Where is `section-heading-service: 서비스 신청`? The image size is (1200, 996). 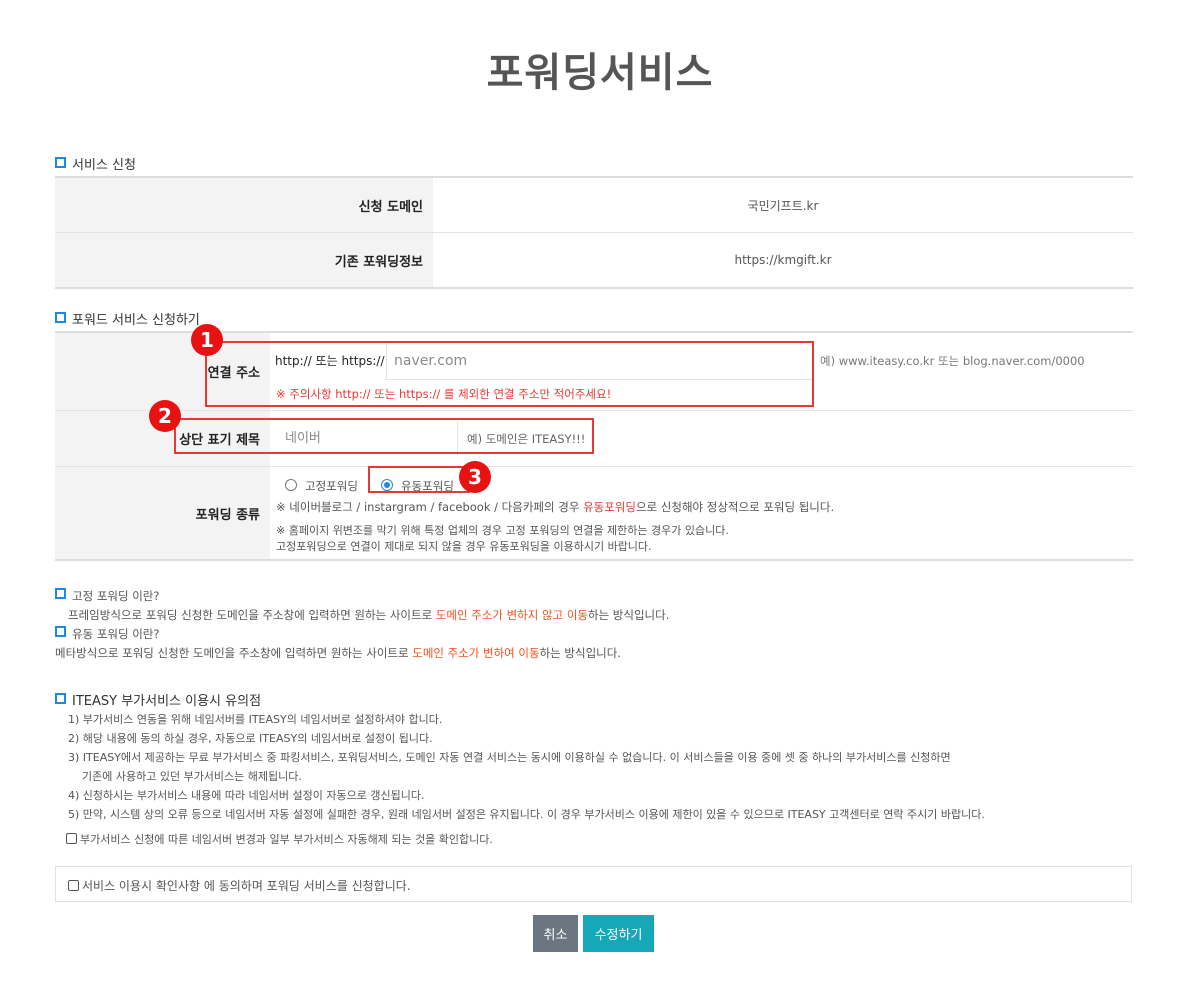 section-heading-service: 서비스 신청 is located at coordinates (95, 163).